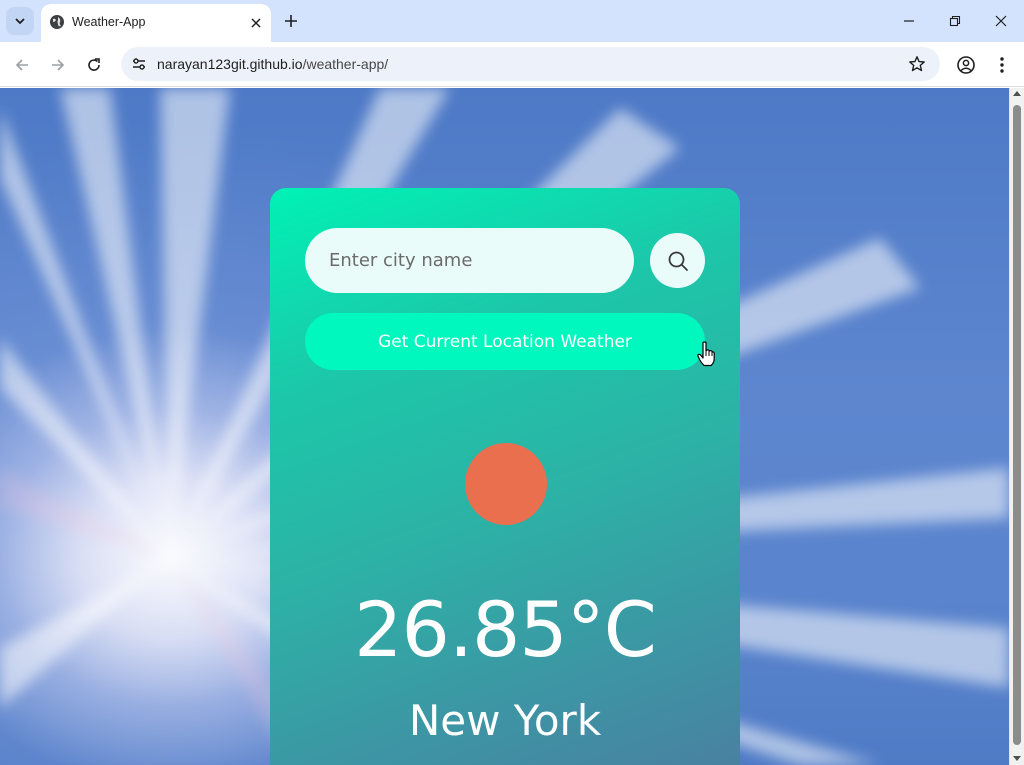  I want to click on forward-button, so click(58, 65).